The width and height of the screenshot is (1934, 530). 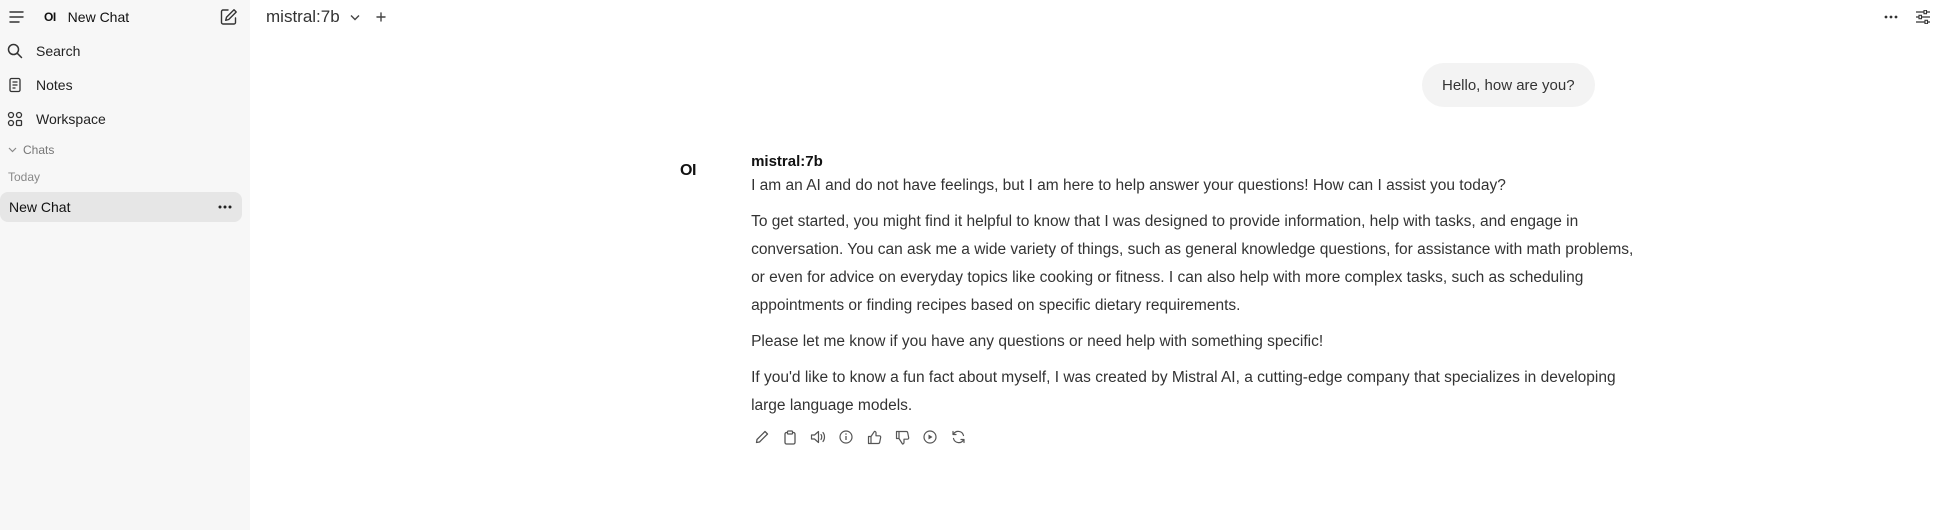 What do you see at coordinates (1508, 85) in the screenshot?
I see `user-message: Hello, how are you?` at bounding box center [1508, 85].